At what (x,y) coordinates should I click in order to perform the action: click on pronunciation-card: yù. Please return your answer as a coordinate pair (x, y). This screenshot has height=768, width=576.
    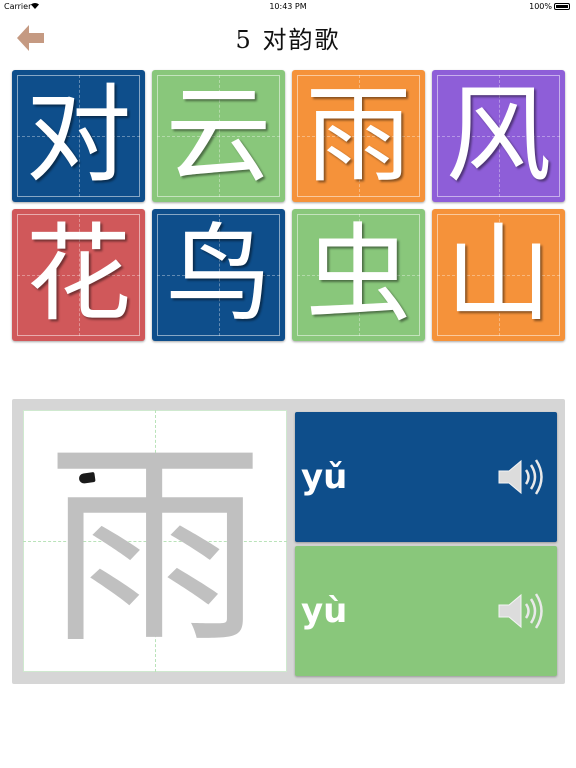
    Looking at the image, I should click on (426, 611).